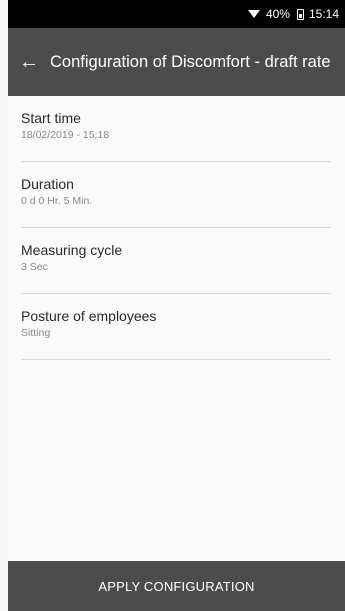 The width and height of the screenshot is (345, 611). I want to click on wifi-icon, so click(253, 14).